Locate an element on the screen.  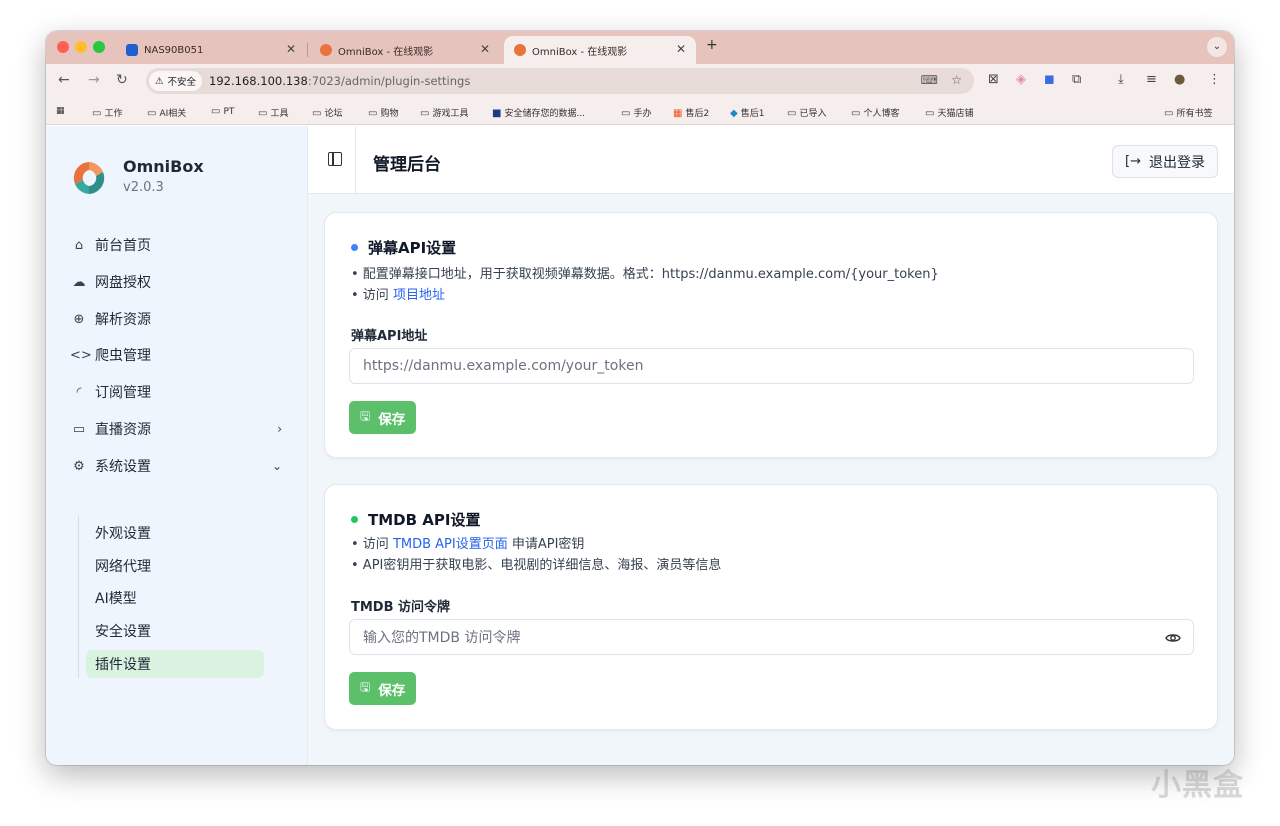
sidebar-subitem-proxy: 网络代理 is located at coordinates (175, 566).